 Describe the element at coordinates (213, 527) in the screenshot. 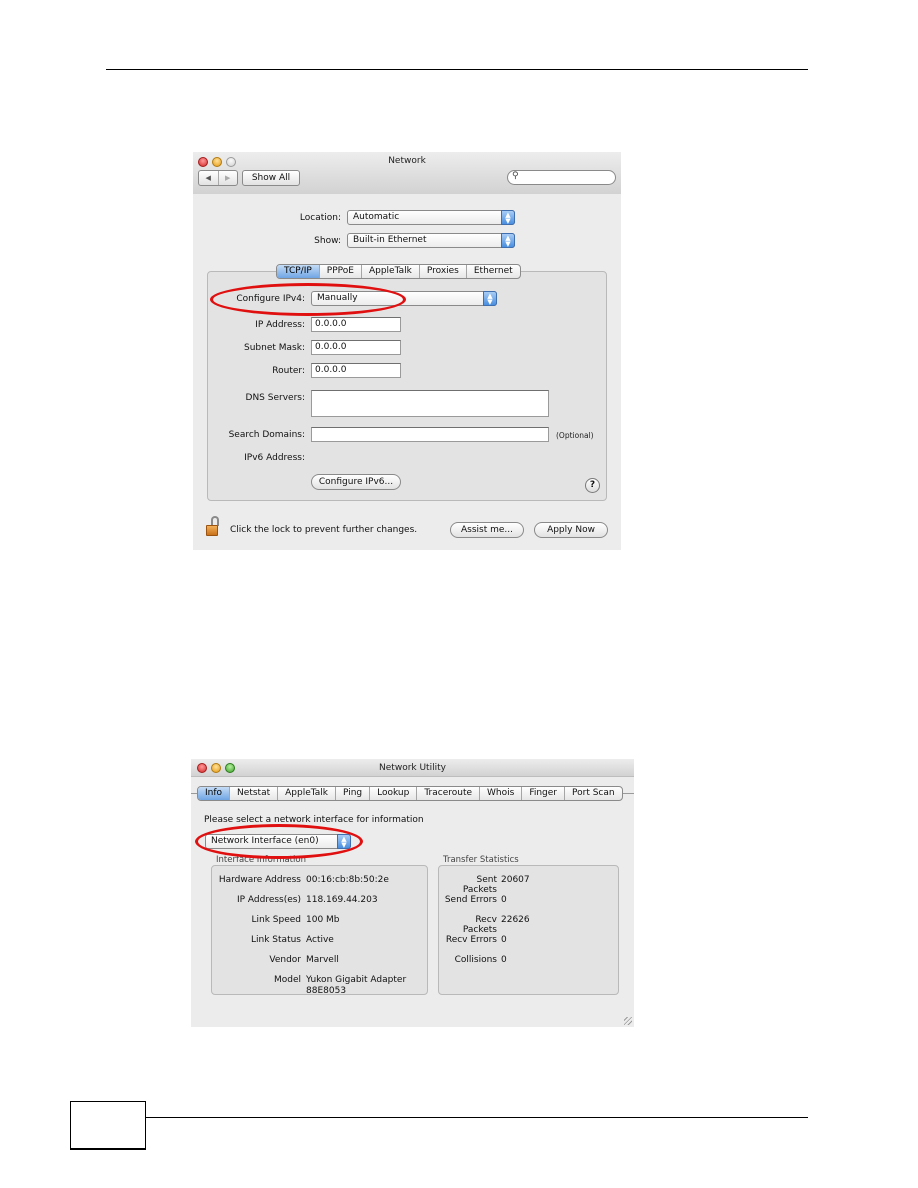

I see `lock-icon` at that location.